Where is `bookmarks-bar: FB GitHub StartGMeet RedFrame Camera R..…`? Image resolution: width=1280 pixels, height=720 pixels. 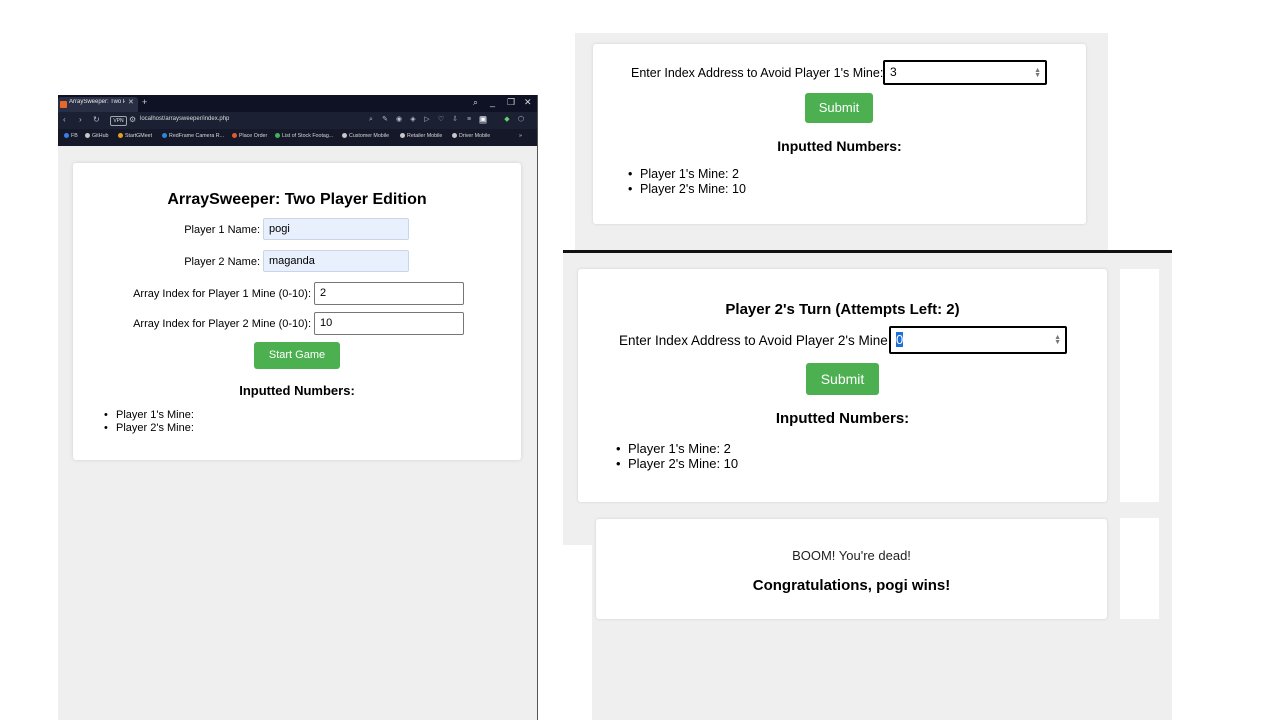
bookmarks-bar: FB GitHub StartGMeet RedFrame Camera R..… is located at coordinates (297, 137).